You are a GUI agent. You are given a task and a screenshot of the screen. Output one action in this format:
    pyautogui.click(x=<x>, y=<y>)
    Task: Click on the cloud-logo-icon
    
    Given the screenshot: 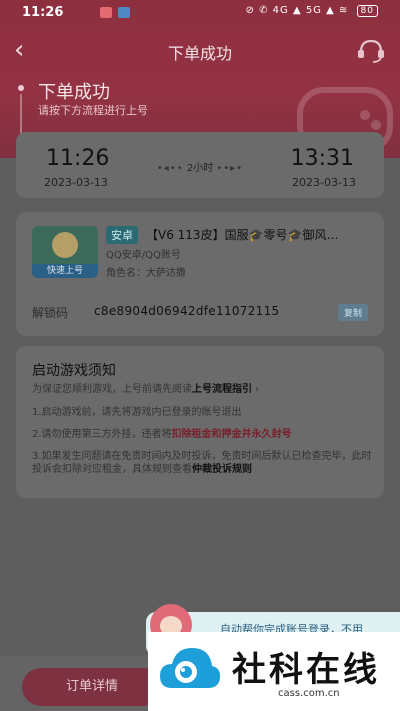 What is the action you would take?
    pyautogui.click(x=190, y=668)
    